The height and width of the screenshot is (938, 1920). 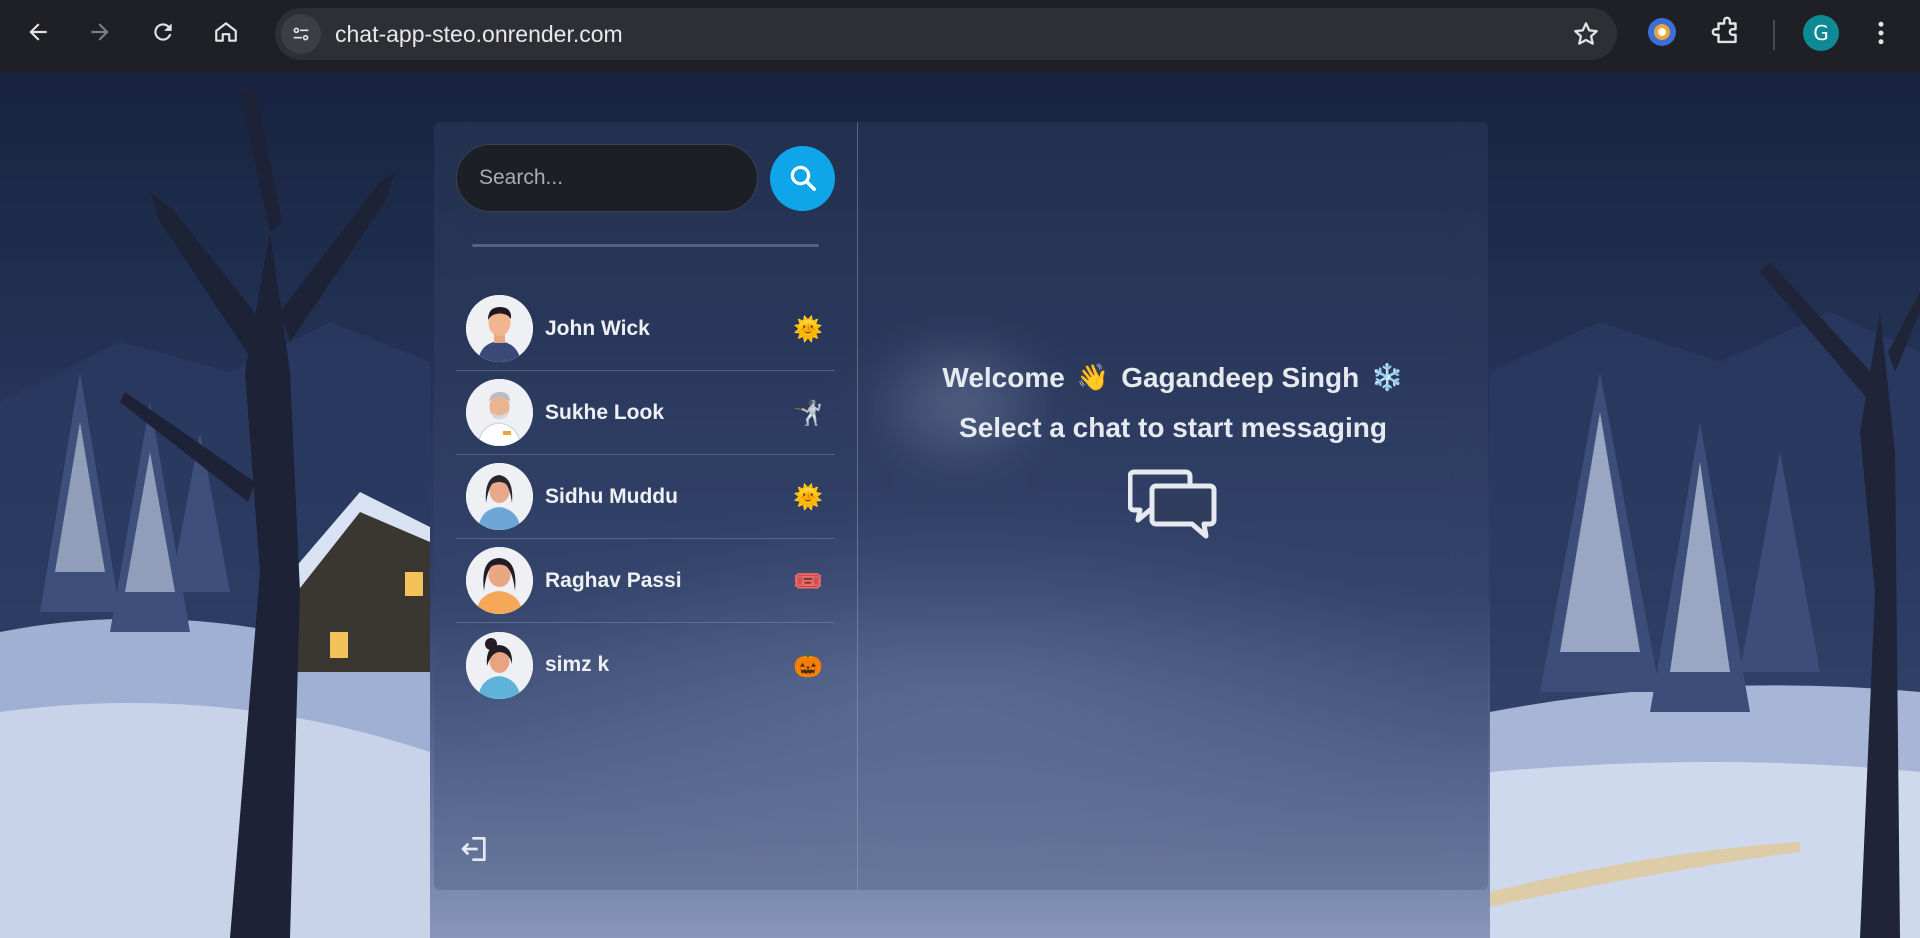 I want to click on user-name: Gagandeep Singh, so click(x=1240, y=377).